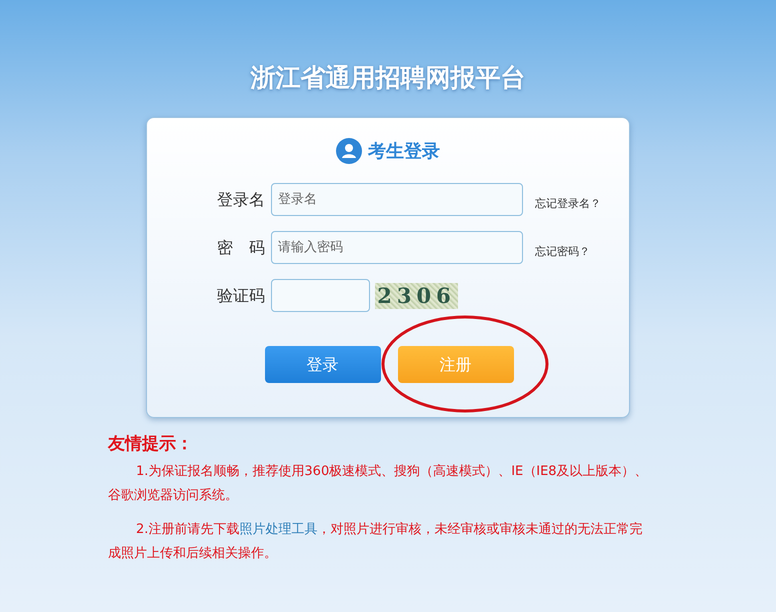 The width and height of the screenshot is (776, 612). Describe the element at coordinates (397, 247) in the screenshot. I see `password-field: 请输入密码` at that location.